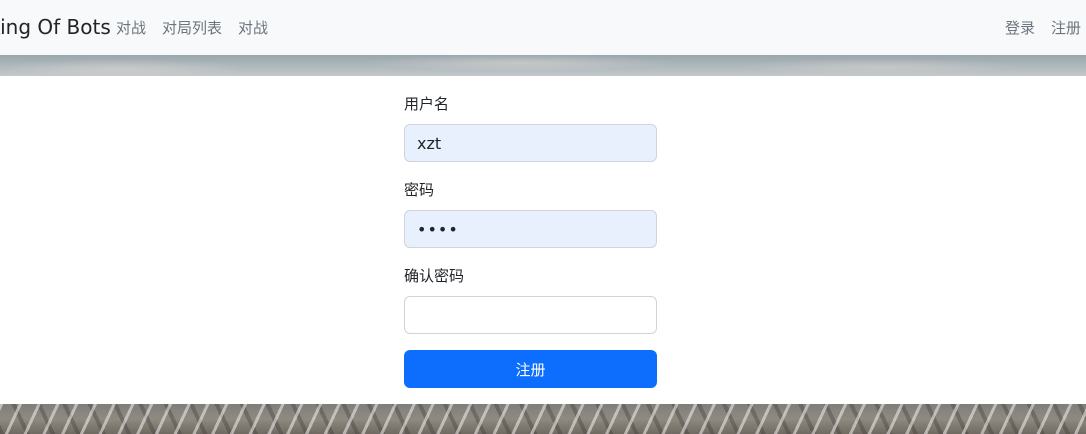  I want to click on nav-link-register: 注册, so click(1066, 28).